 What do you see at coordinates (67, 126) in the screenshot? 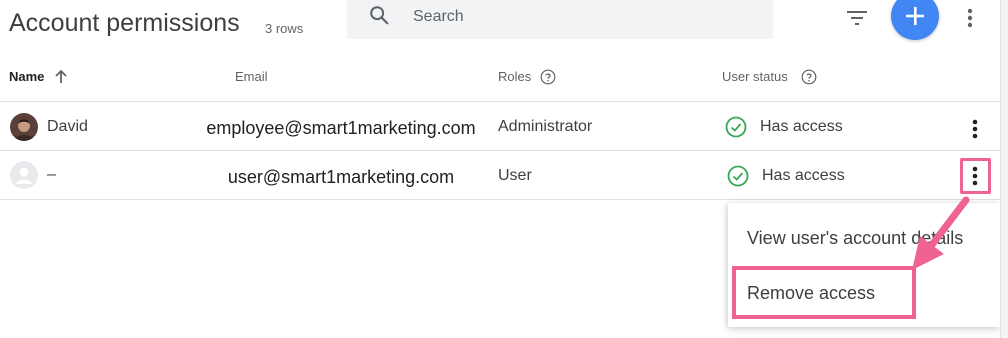
I see `user-name: David` at bounding box center [67, 126].